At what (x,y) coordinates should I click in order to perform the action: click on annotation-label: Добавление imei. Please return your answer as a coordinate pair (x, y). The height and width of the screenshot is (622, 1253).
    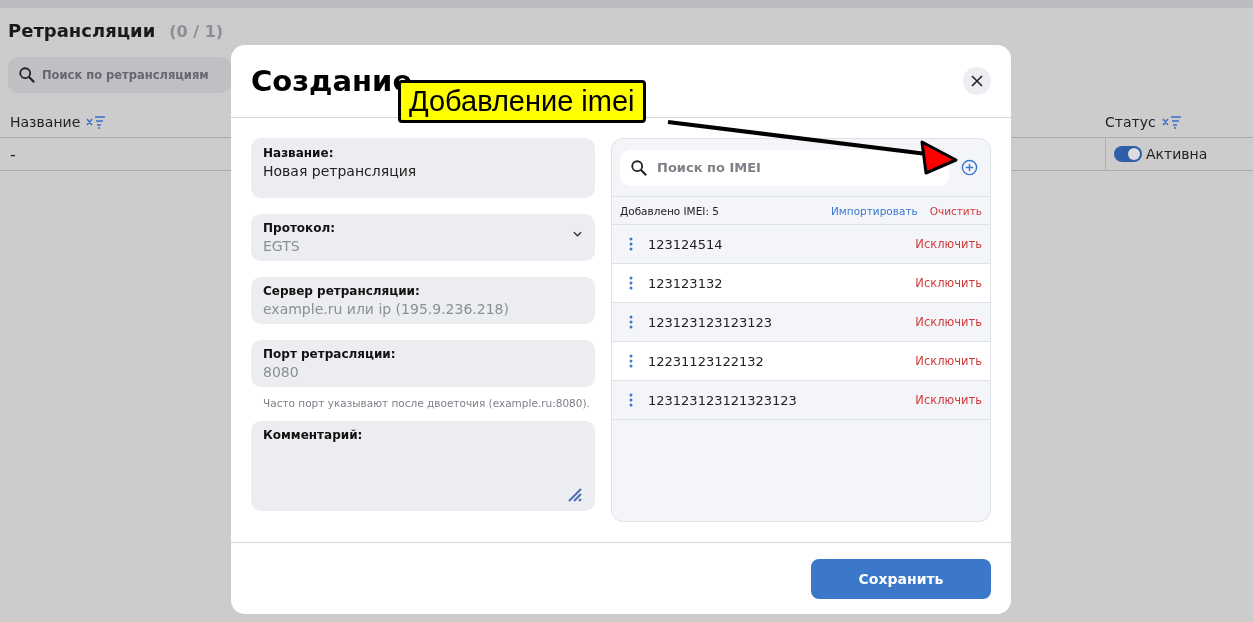
    Looking at the image, I should click on (522, 101).